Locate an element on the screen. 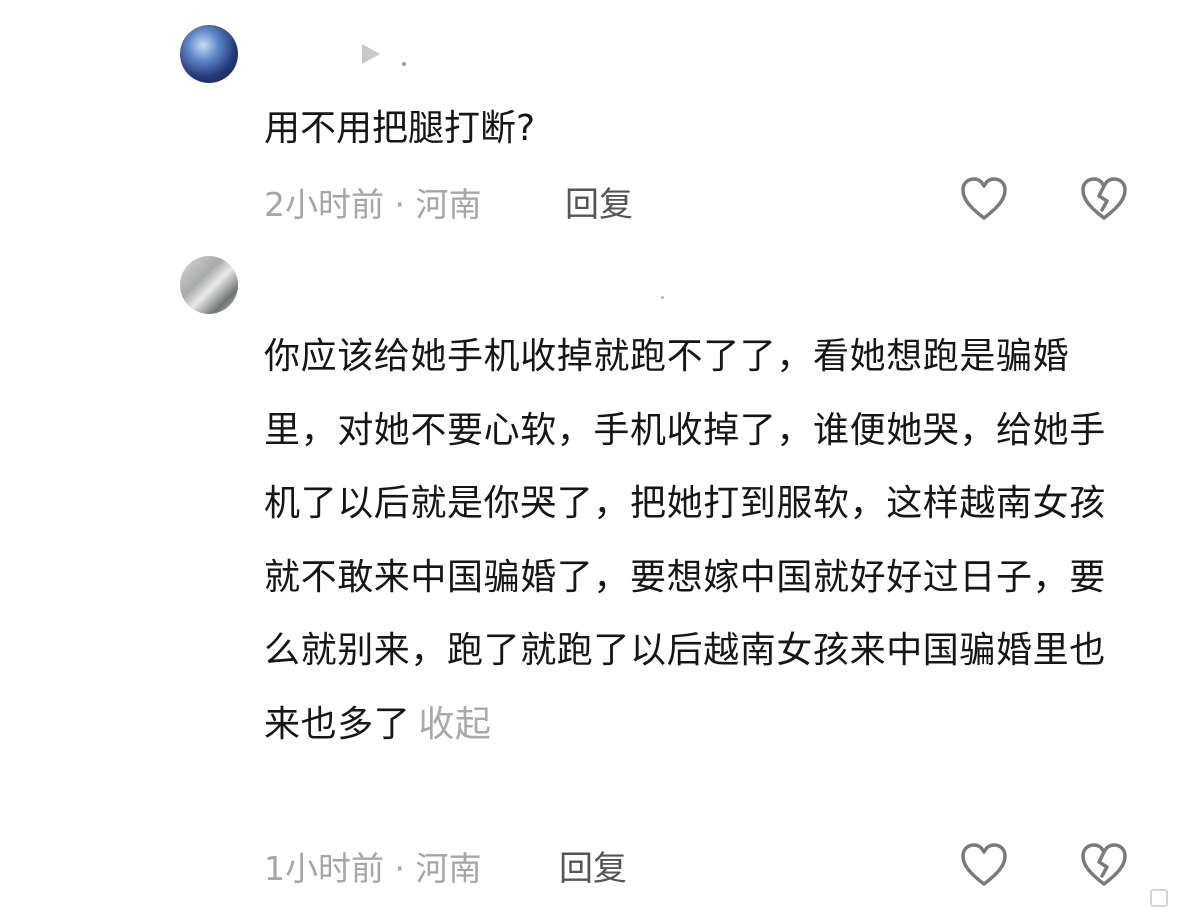 The height and width of the screenshot is (921, 1178). collapse-button: 收起 is located at coordinates (454, 724).